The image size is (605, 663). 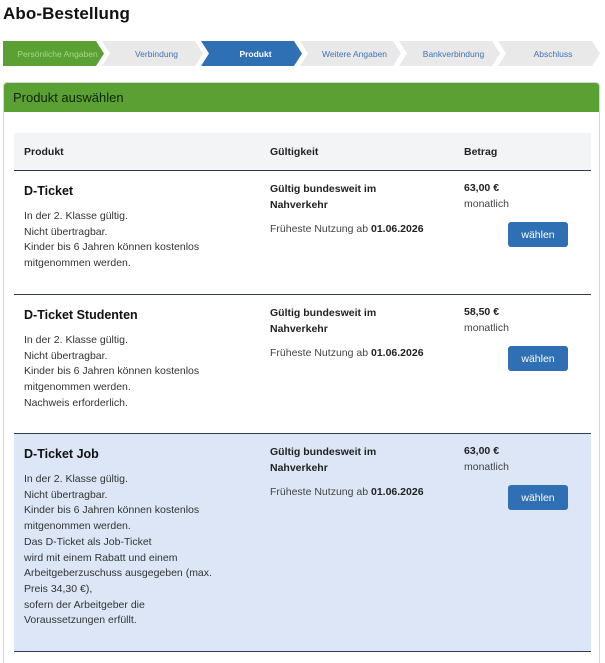 What do you see at coordinates (58, 588) in the screenshot?
I see `description-line: Preis 34,30 €),` at bounding box center [58, 588].